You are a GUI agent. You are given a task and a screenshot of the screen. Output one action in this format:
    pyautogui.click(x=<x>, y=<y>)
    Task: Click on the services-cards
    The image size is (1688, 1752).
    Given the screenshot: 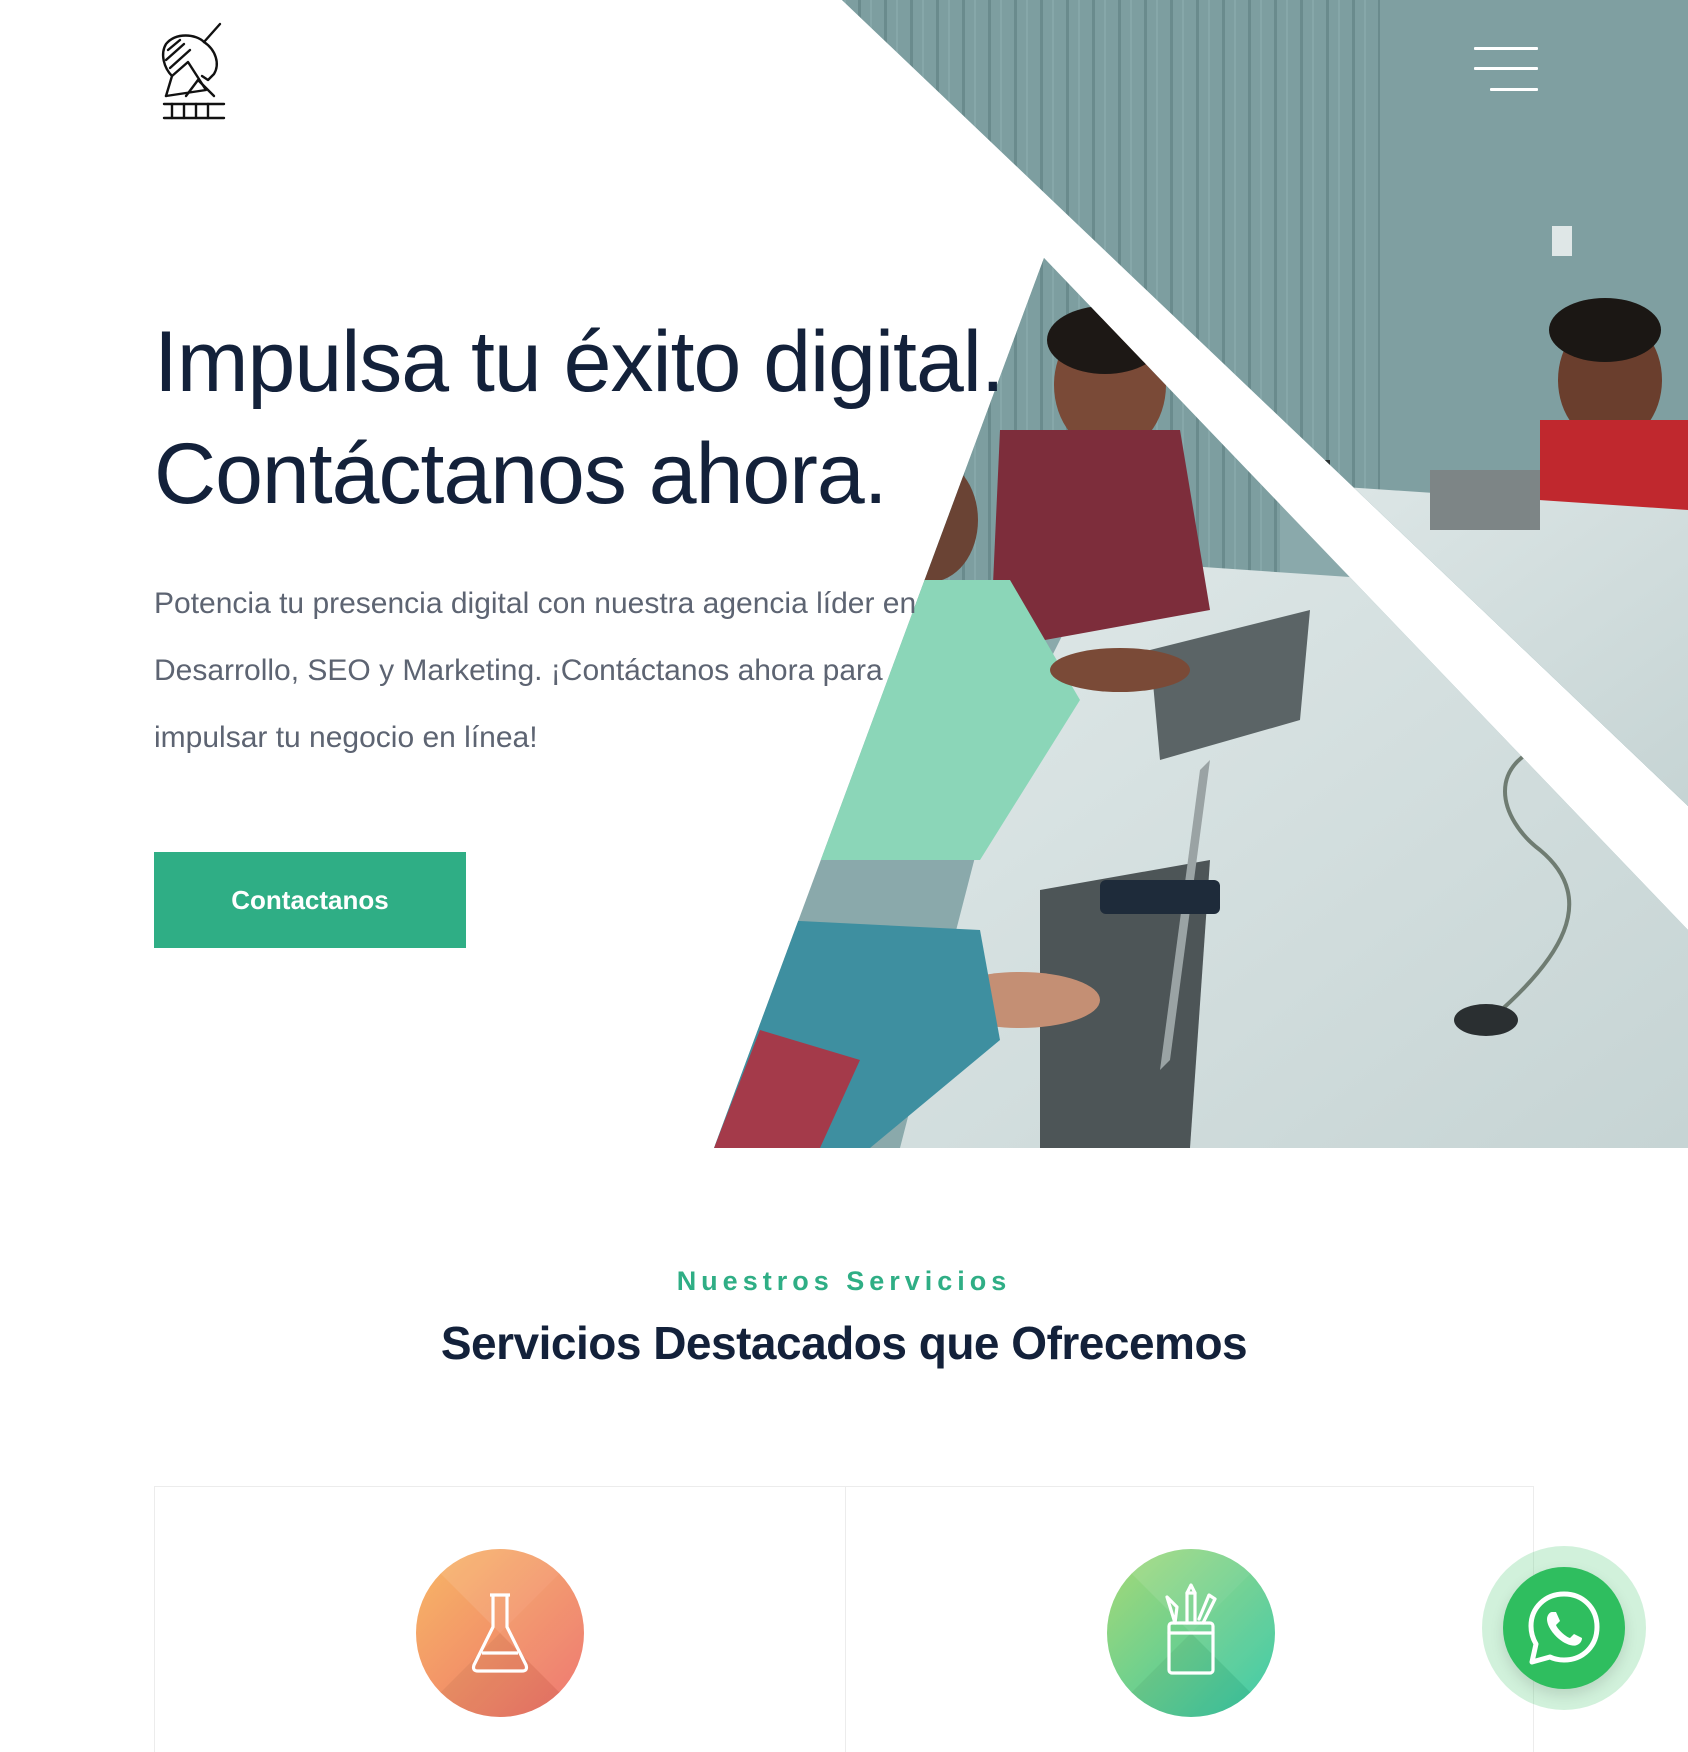 What is the action you would take?
    pyautogui.click(x=844, y=1619)
    